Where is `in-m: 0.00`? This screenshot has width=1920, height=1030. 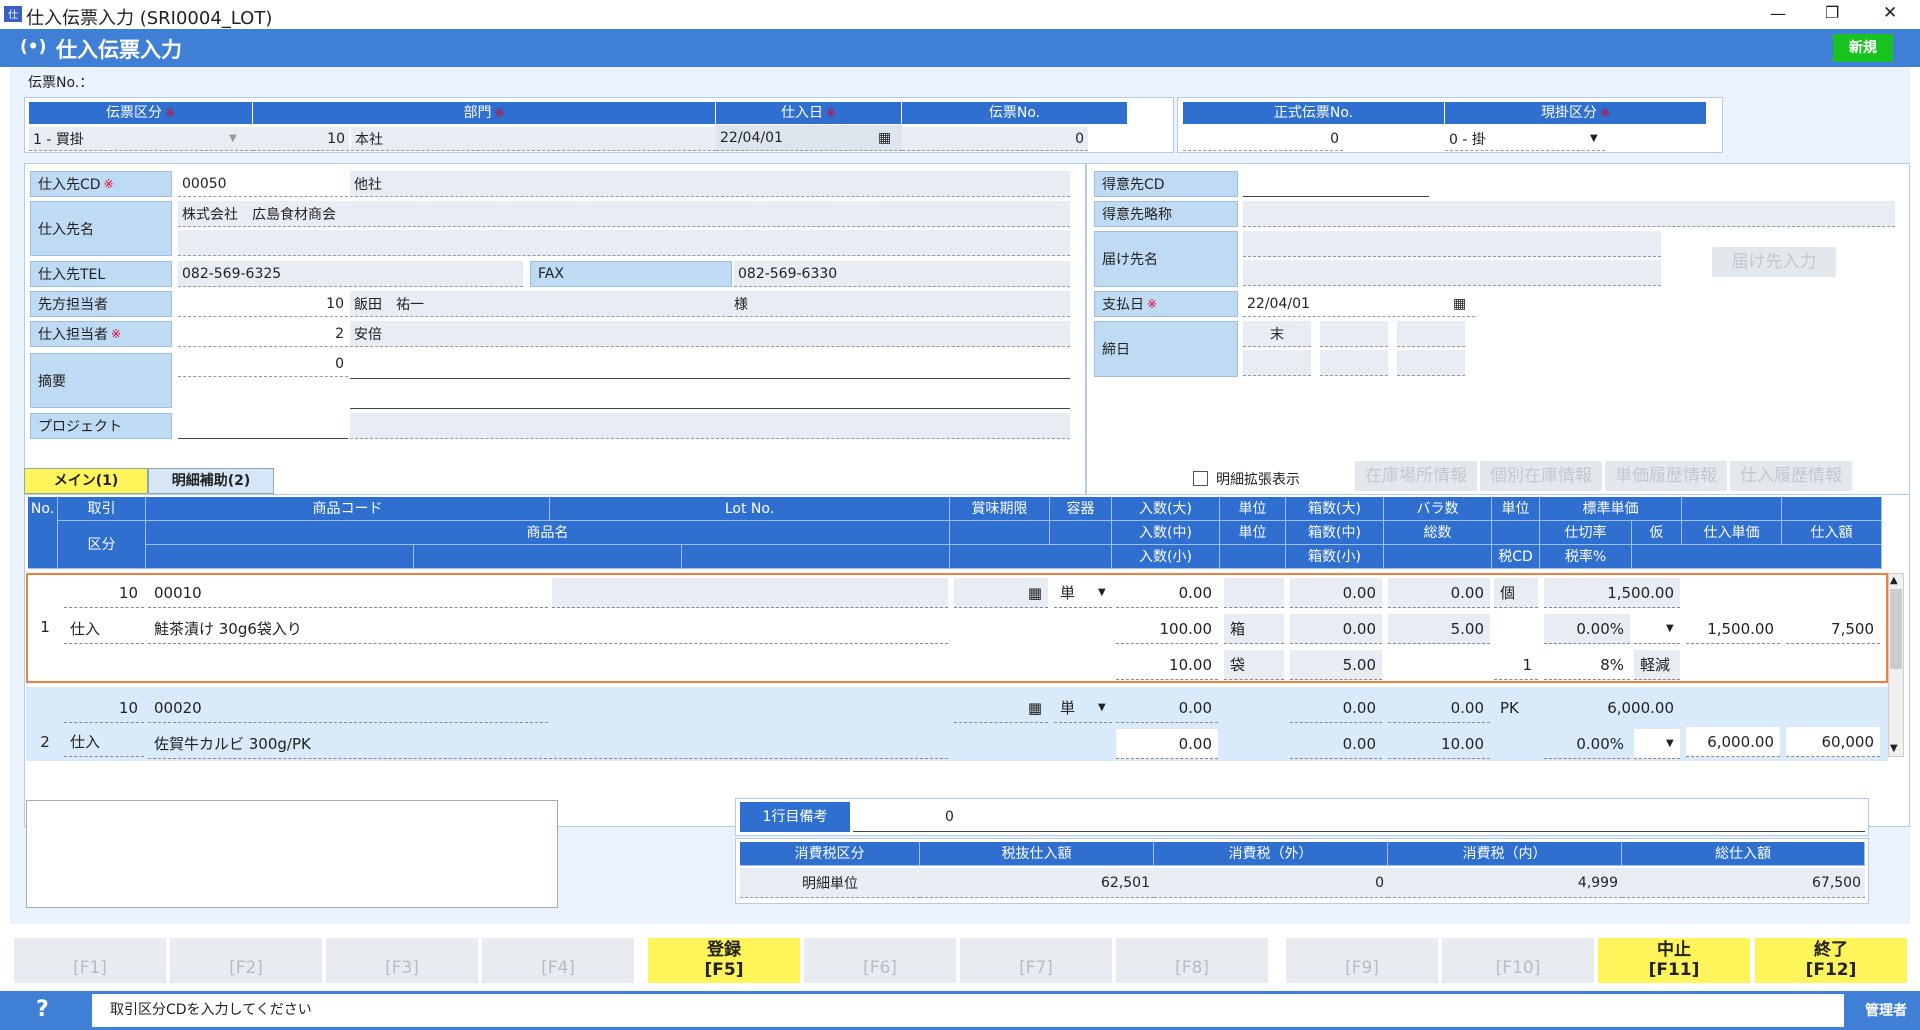
in-m: 0.00 is located at coordinates (1167, 744).